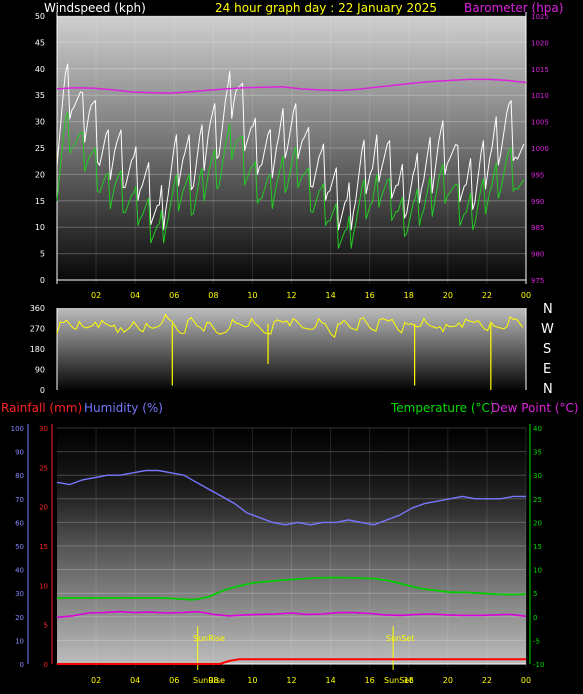 This screenshot has height=694, width=583. What do you see at coordinates (537, 202) in the screenshot?
I see `baro-ytick-990: 990` at bounding box center [537, 202].